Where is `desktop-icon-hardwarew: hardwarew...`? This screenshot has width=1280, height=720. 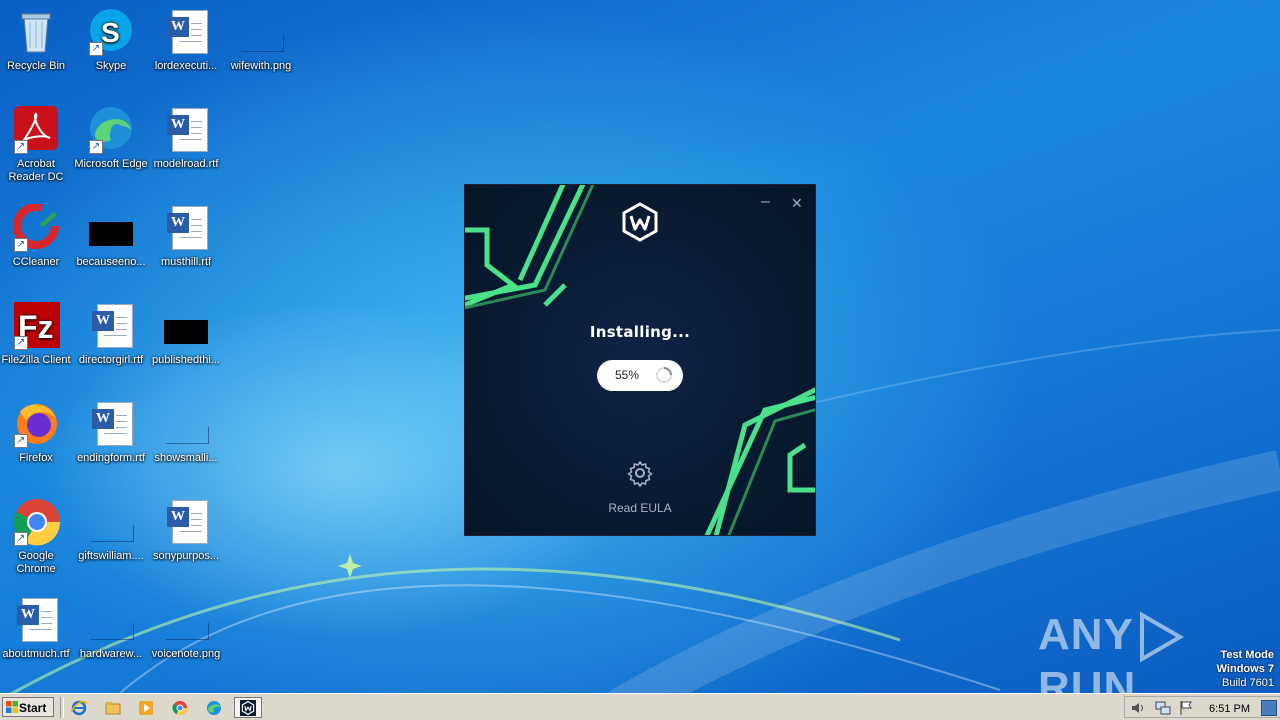 desktop-icon-hardwarew: hardwarew... is located at coordinates (111, 628).